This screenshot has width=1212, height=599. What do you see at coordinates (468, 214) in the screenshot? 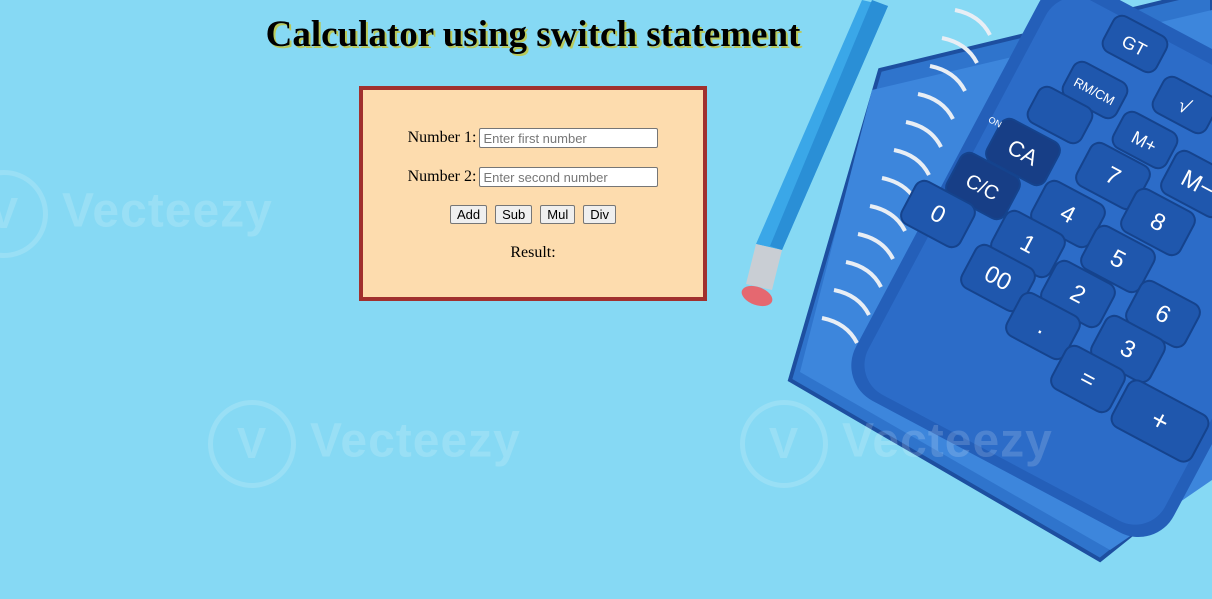
I see `add-button: Add` at bounding box center [468, 214].